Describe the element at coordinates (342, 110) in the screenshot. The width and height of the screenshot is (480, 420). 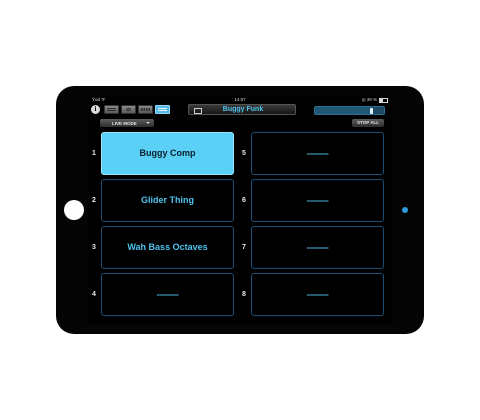
I see `volume-fill` at that location.